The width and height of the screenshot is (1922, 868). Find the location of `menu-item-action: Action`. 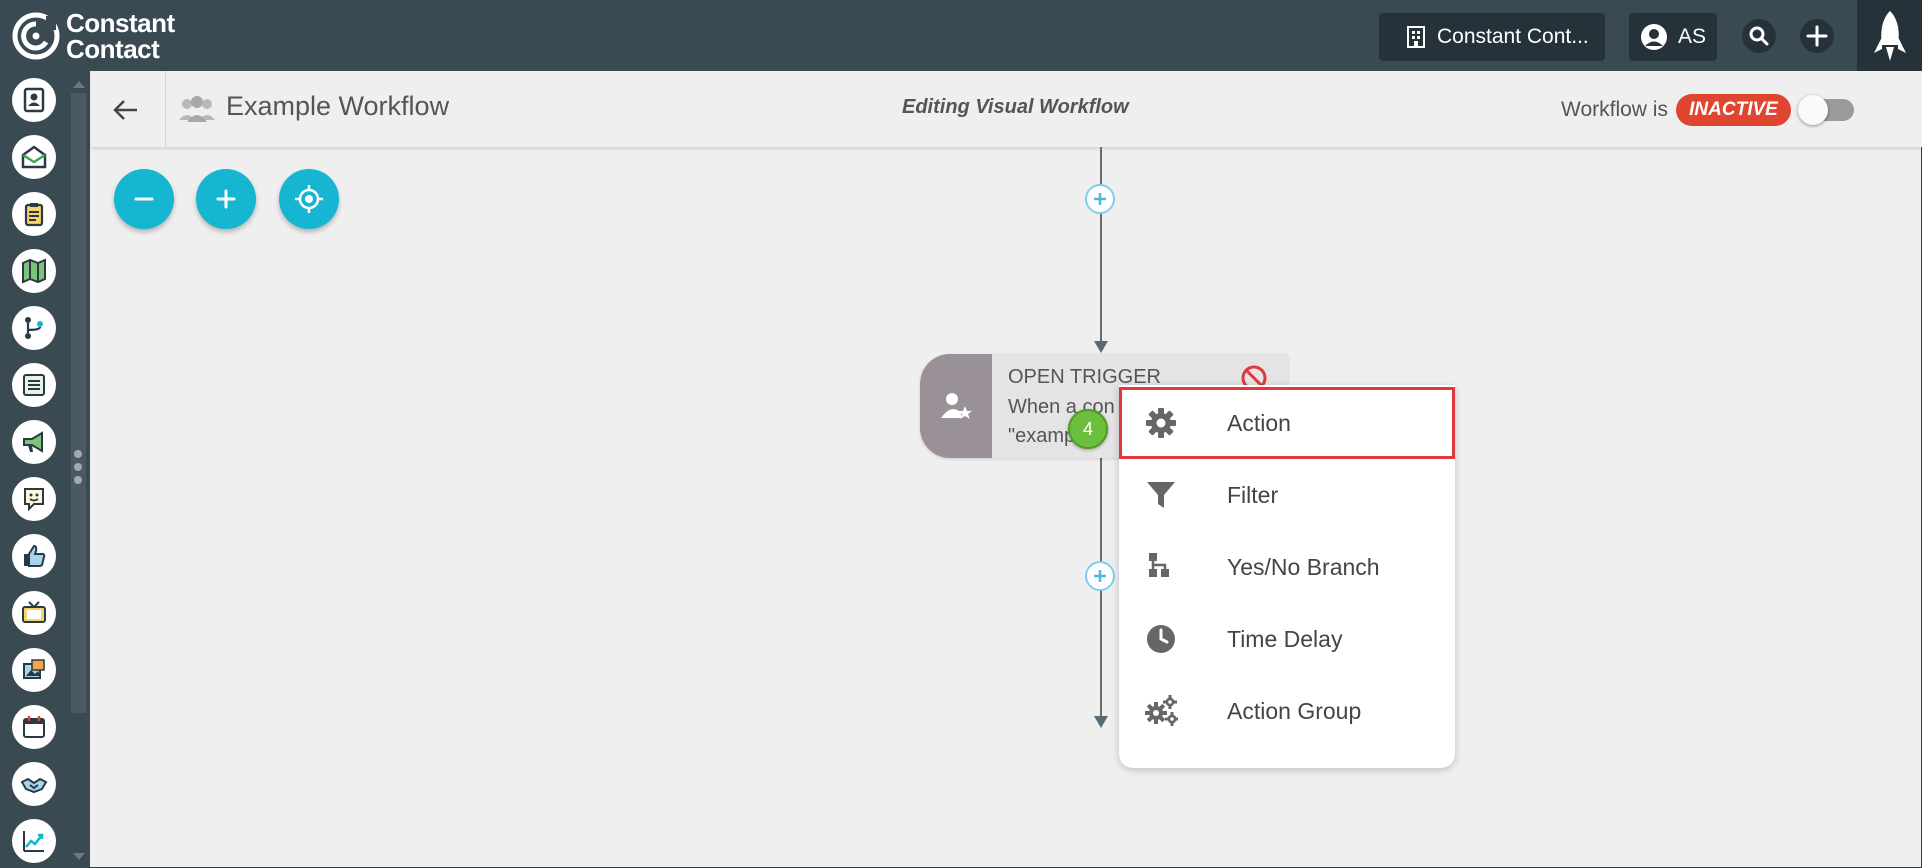

menu-item-action: Action is located at coordinates (1287, 423).